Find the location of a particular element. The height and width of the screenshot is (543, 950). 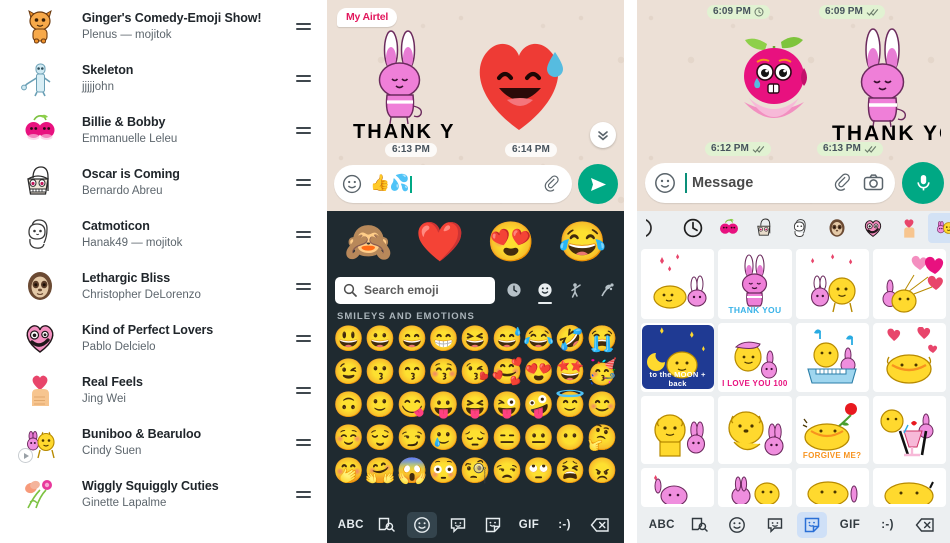

emoji-cell: 😀 is located at coordinates (381, 339).